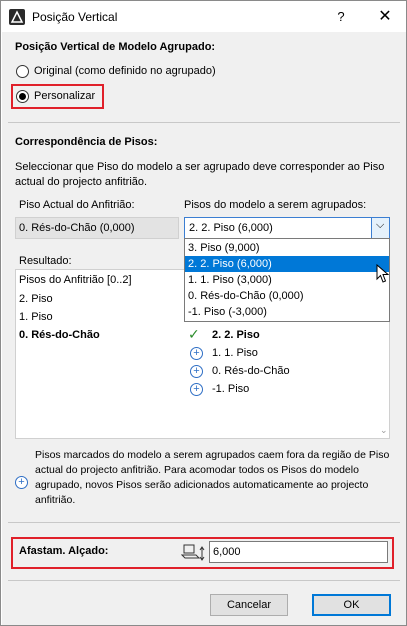 This screenshot has height=626, width=407. Describe the element at coordinates (36, 299) in the screenshot. I see `host-list-item: 2. Piso` at that location.